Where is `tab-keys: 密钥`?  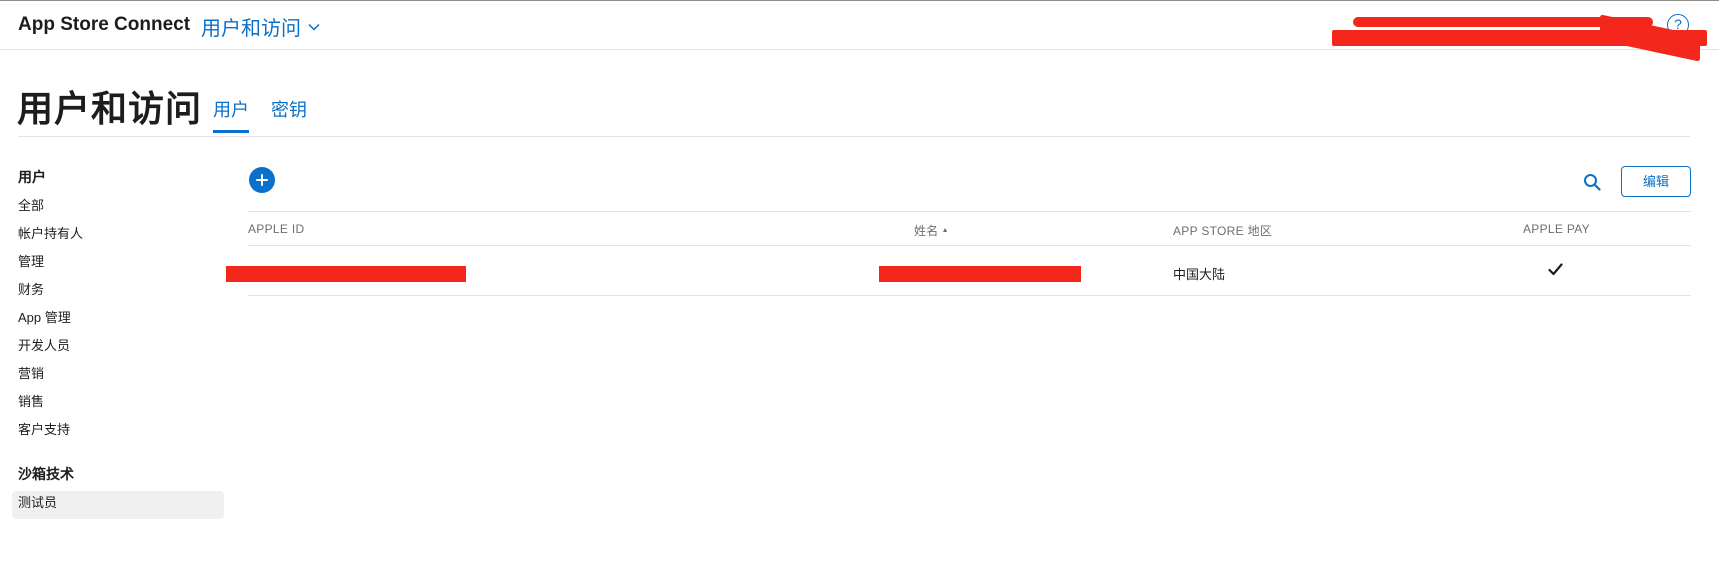
tab-keys: 密钥 is located at coordinates (289, 116).